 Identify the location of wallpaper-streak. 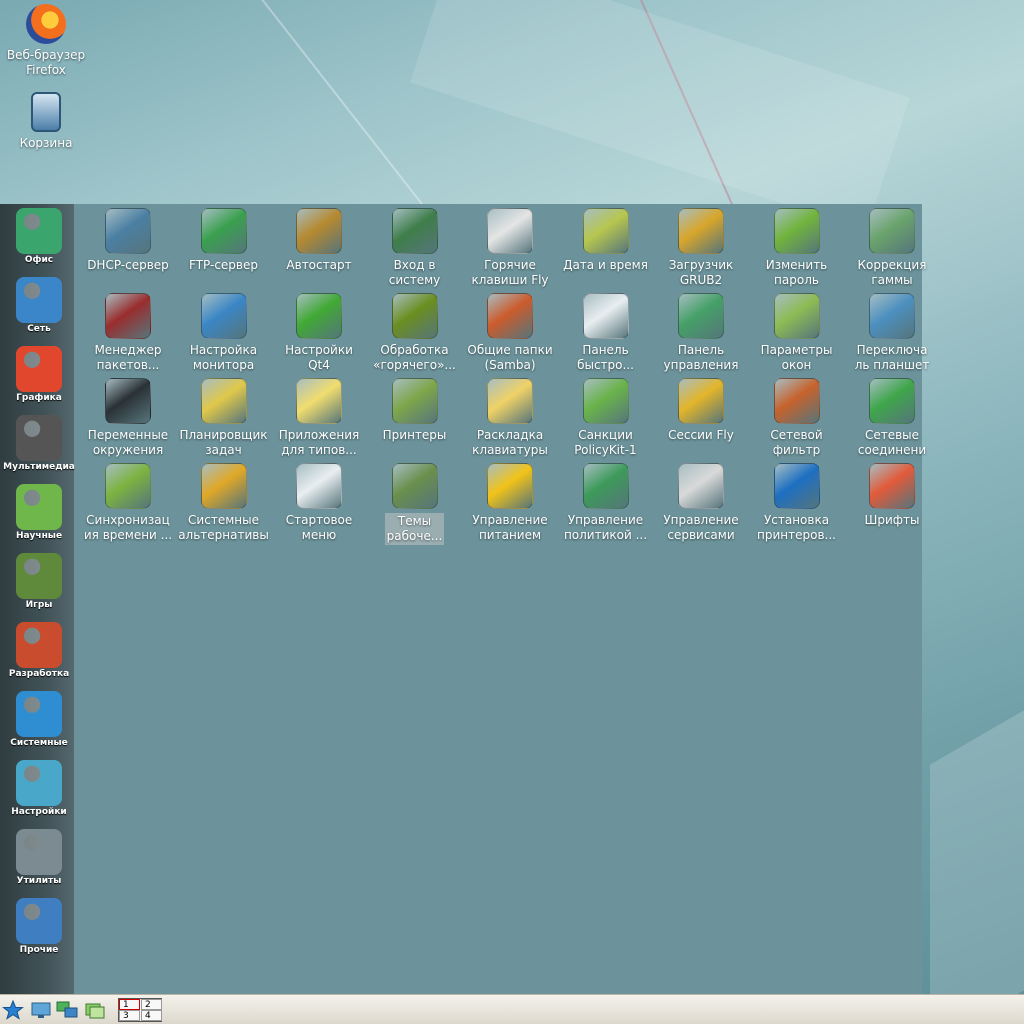
(329, 106).